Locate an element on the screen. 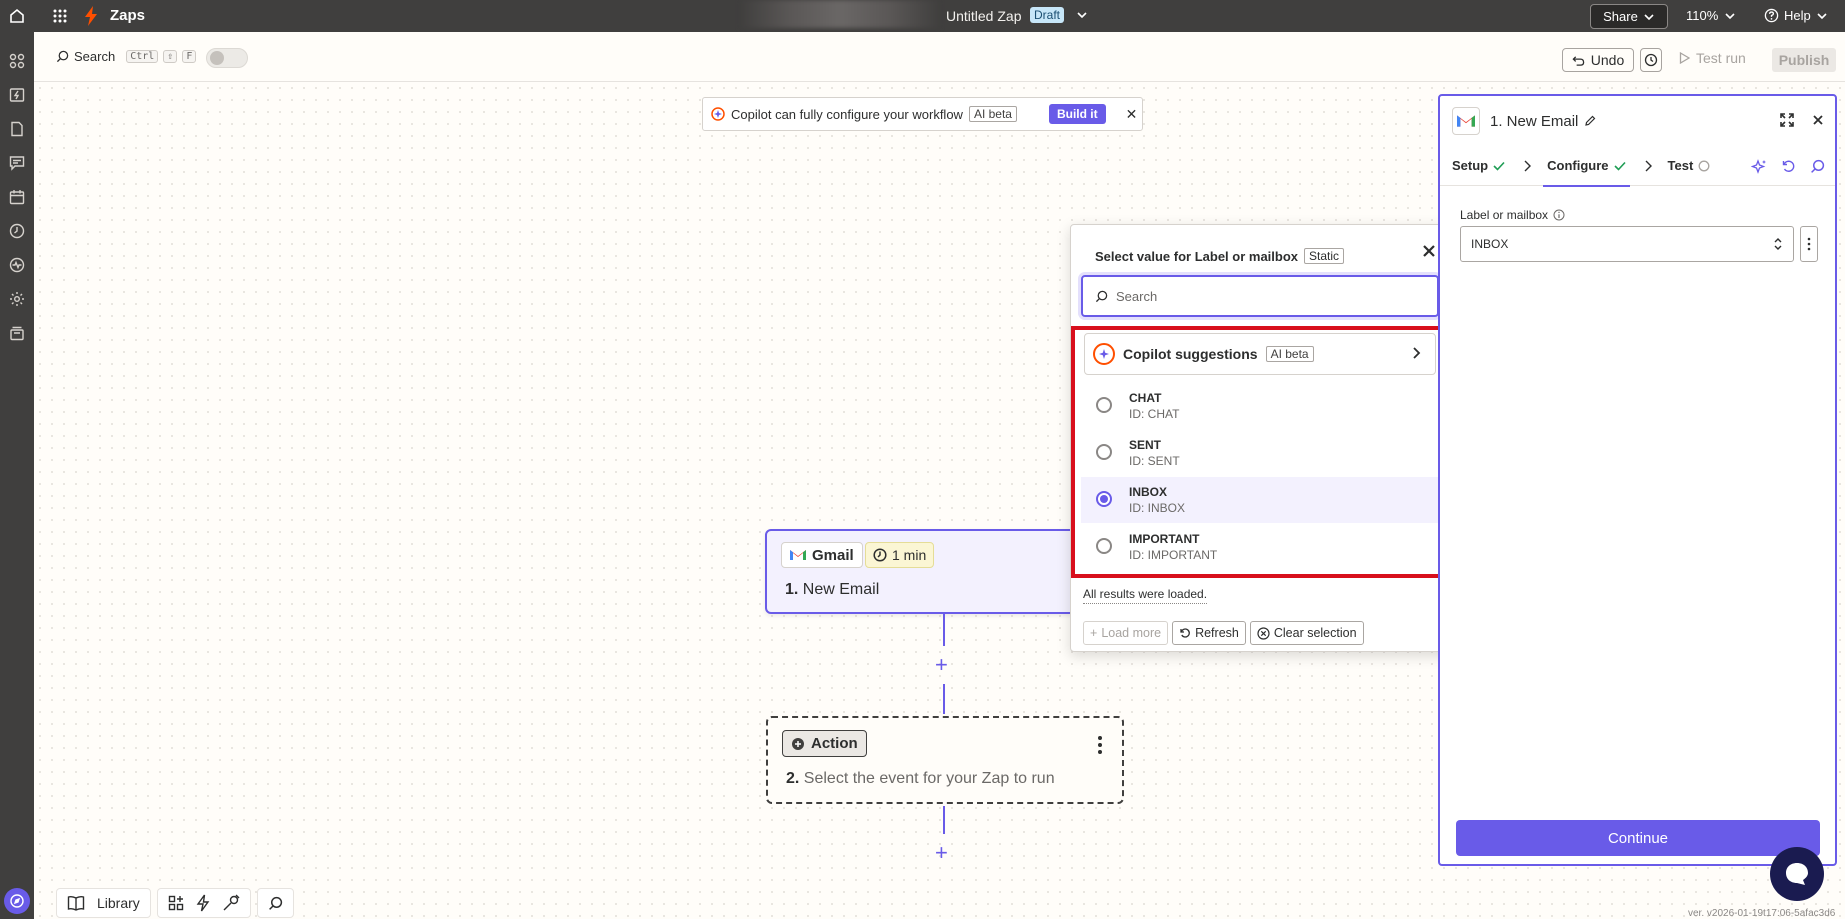 The height and width of the screenshot is (919, 1845). load-more-label: Load more is located at coordinates (1131, 633).